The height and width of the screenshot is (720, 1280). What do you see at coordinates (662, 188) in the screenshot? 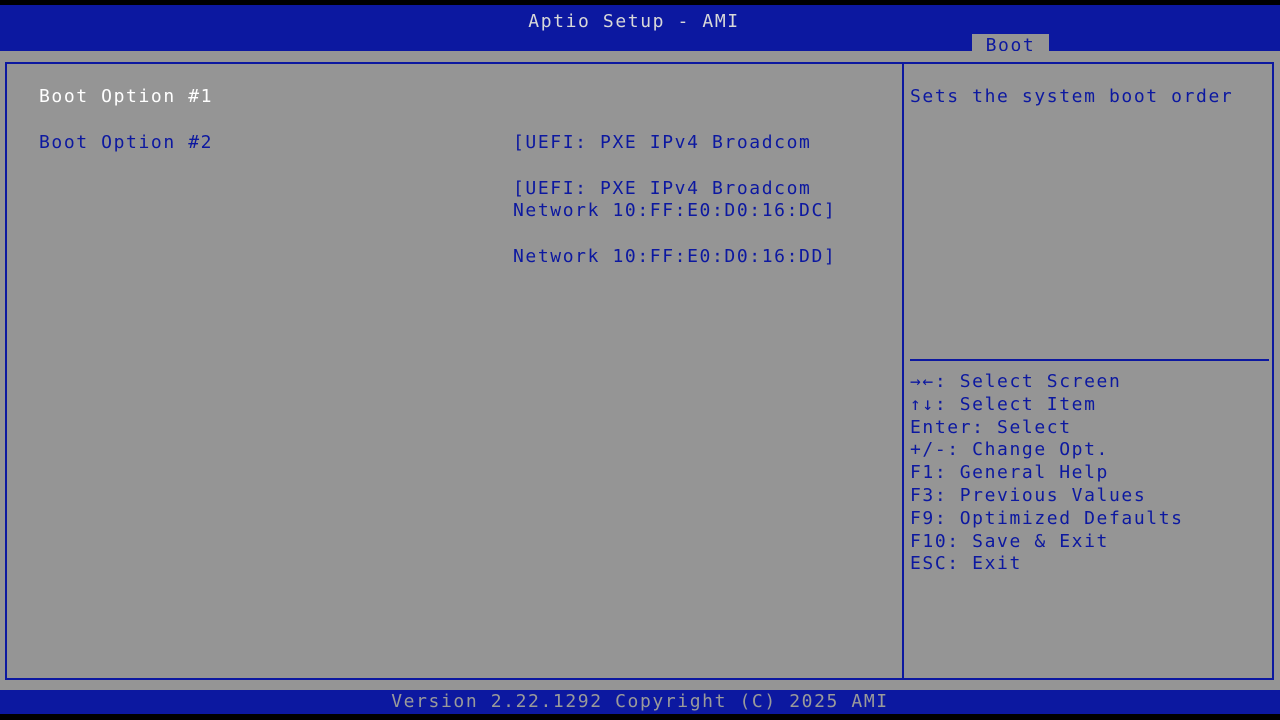
I see `boot-option-2-value-line1: [UEFI: PXE IPv4 Broadcom` at bounding box center [662, 188].